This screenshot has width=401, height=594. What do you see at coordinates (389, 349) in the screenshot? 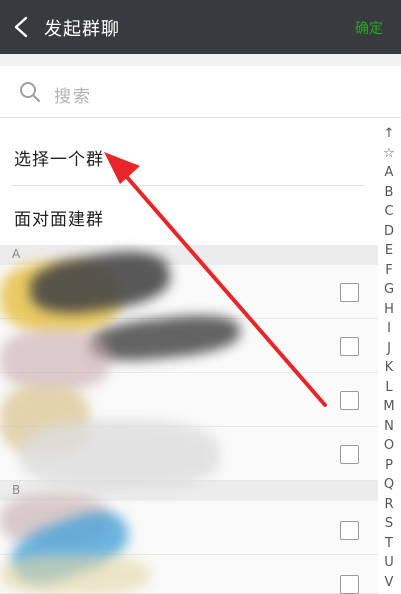
I see `index-letter: J` at bounding box center [389, 349].